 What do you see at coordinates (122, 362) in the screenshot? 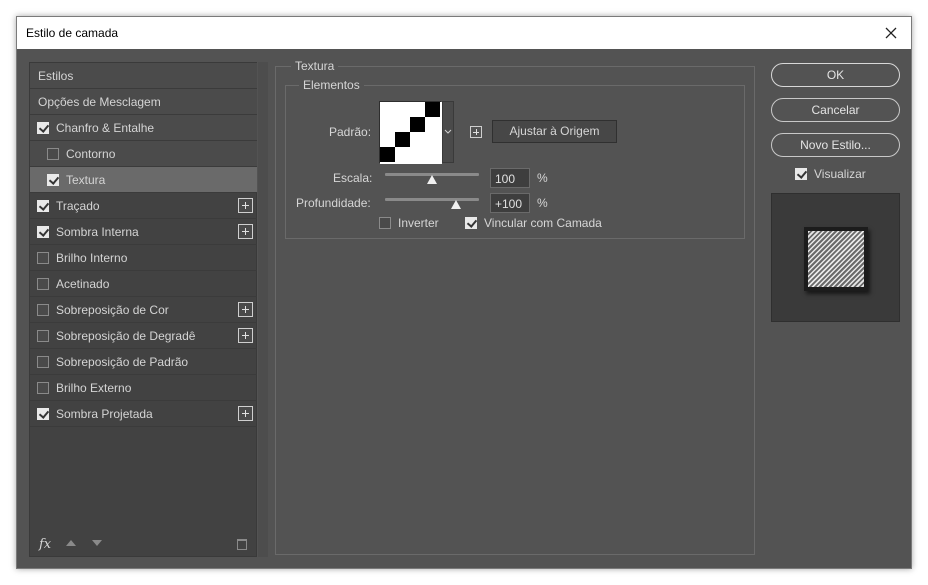
I see `sidebar-item-label: Sobreposição de Padrão` at bounding box center [122, 362].